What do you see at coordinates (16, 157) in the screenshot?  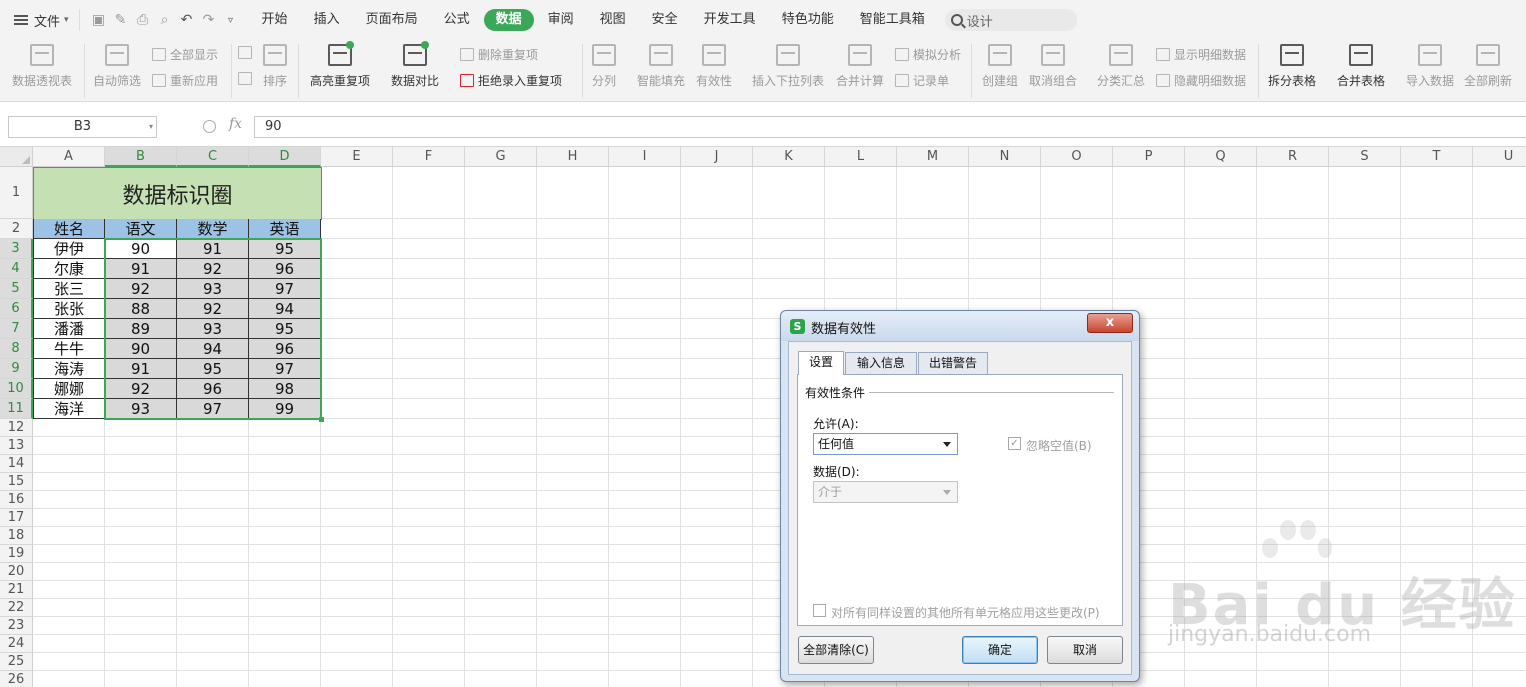 I see `select-all-corner` at bounding box center [16, 157].